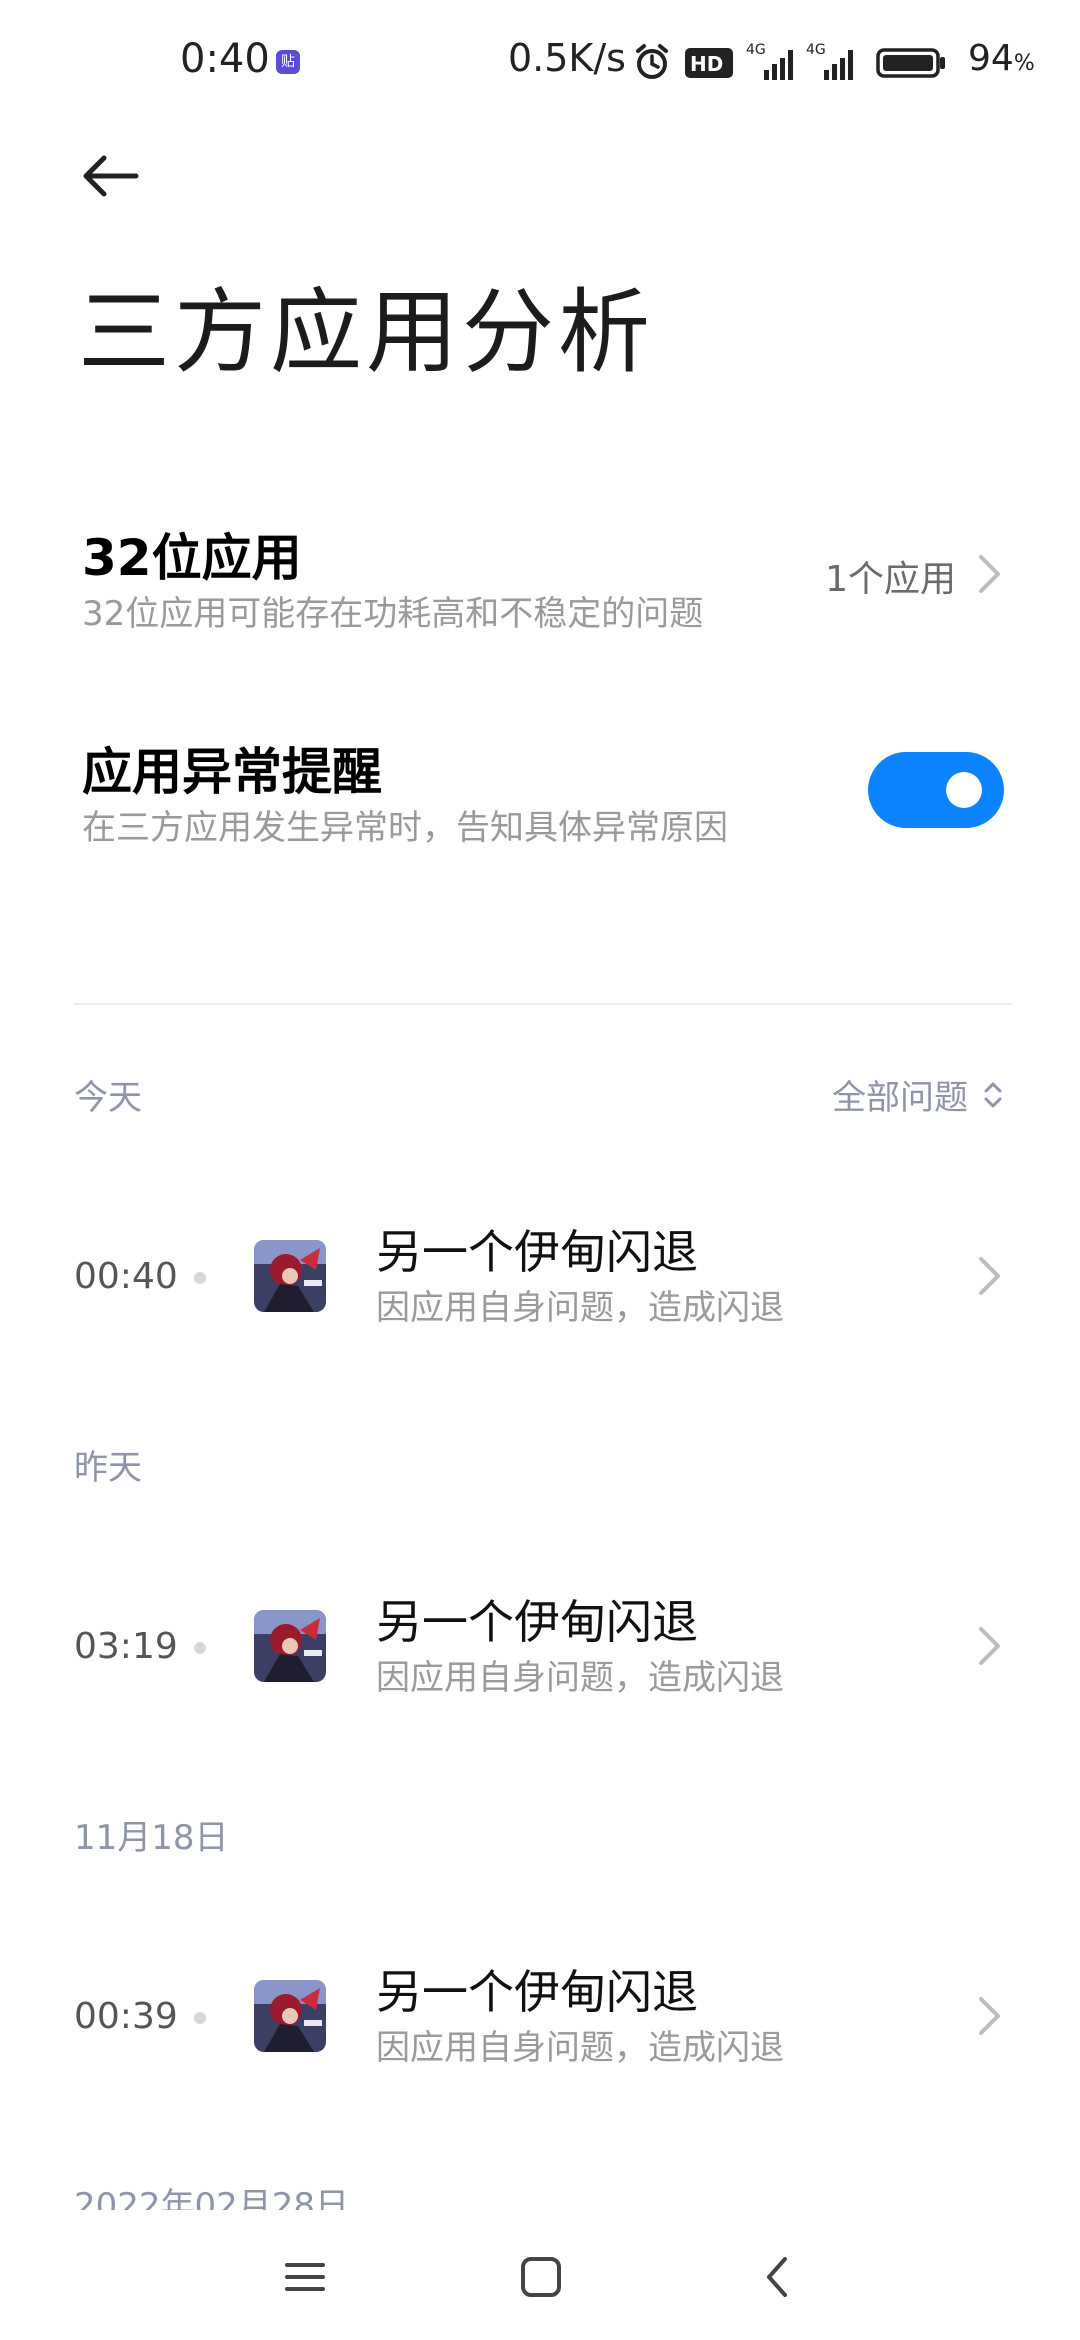  Describe the element at coordinates (225, 59) in the screenshot. I see `status-time: 0:40` at that location.